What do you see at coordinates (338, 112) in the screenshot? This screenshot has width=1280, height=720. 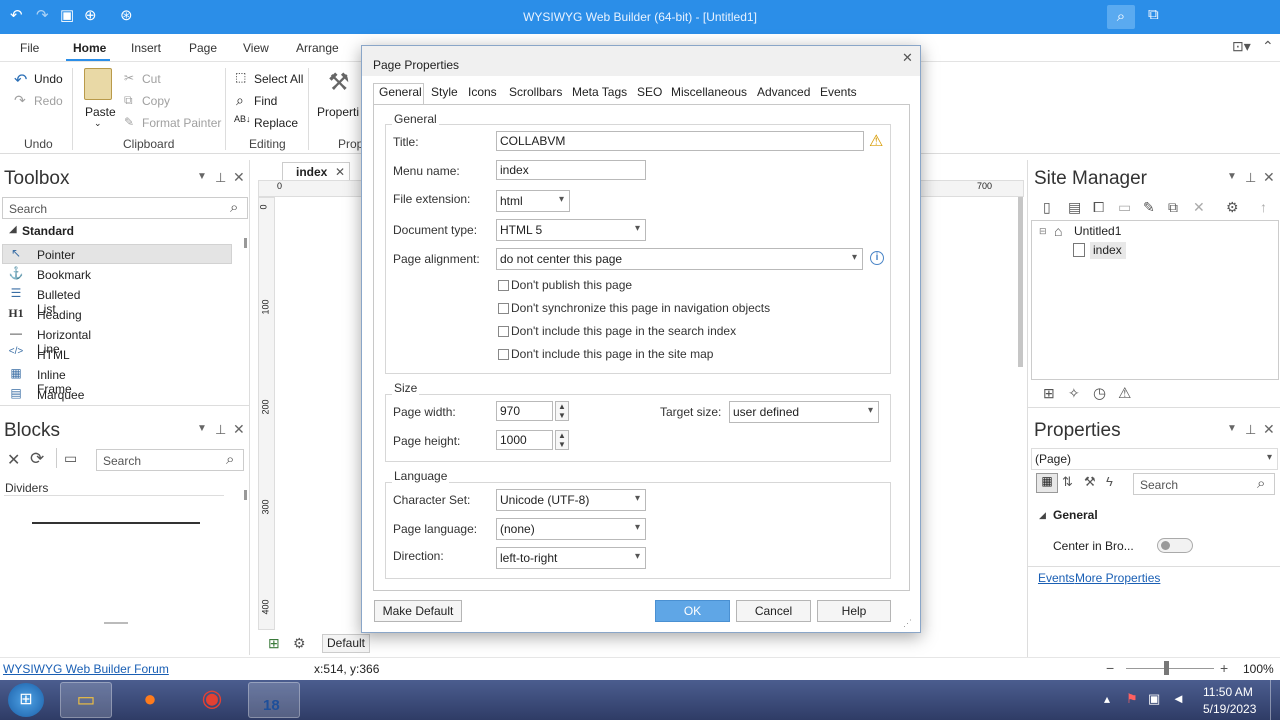 I see `properties-button: Properti` at bounding box center [338, 112].